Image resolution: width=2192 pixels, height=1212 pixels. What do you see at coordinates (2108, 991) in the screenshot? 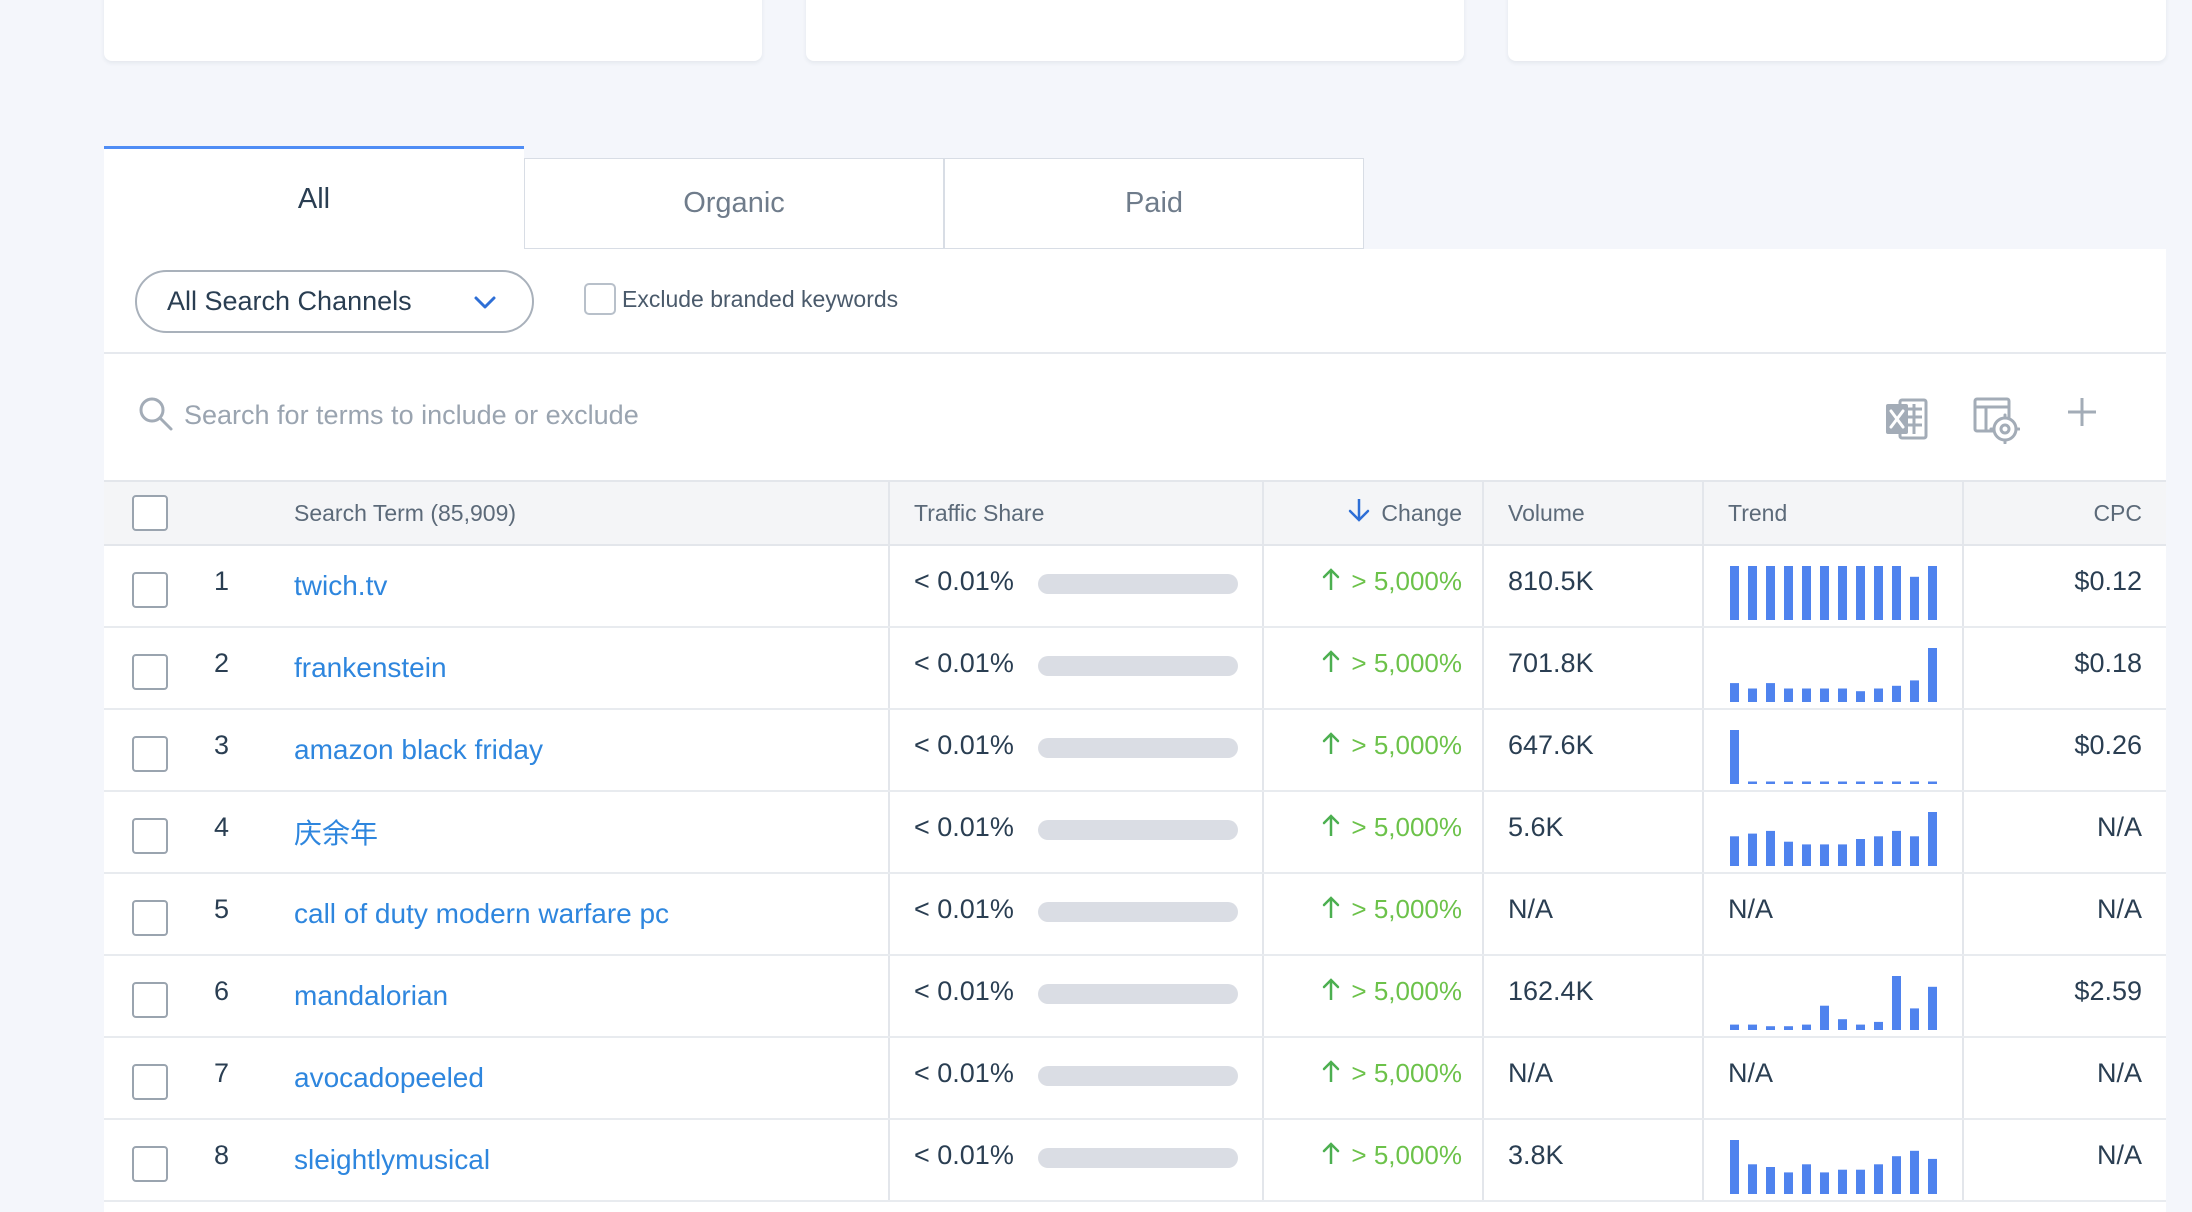
I see `cpc-value: $2.59` at bounding box center [2108, 991].